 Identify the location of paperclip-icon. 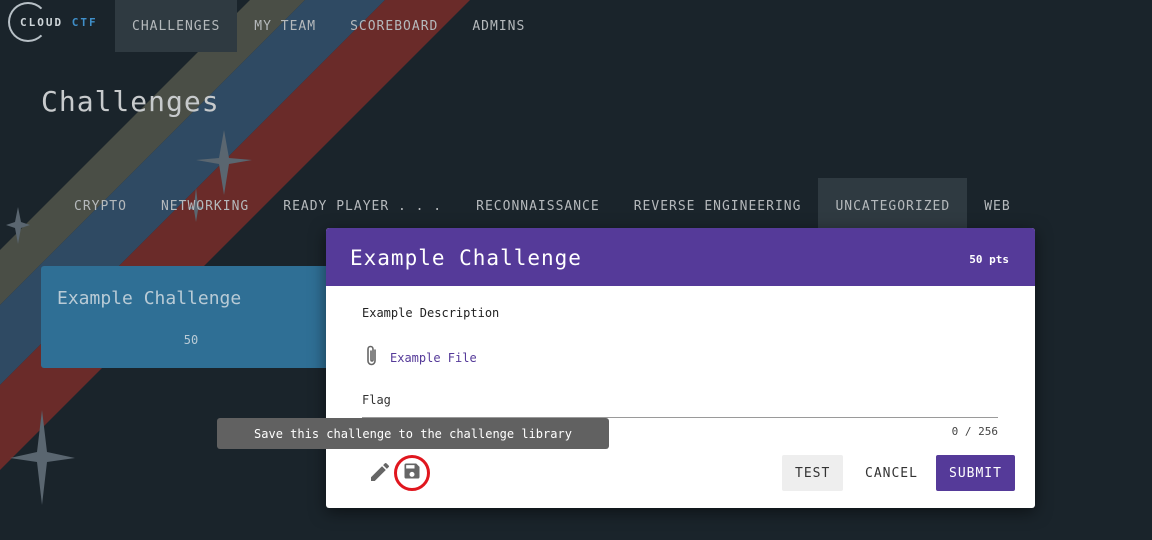
(372, 358).